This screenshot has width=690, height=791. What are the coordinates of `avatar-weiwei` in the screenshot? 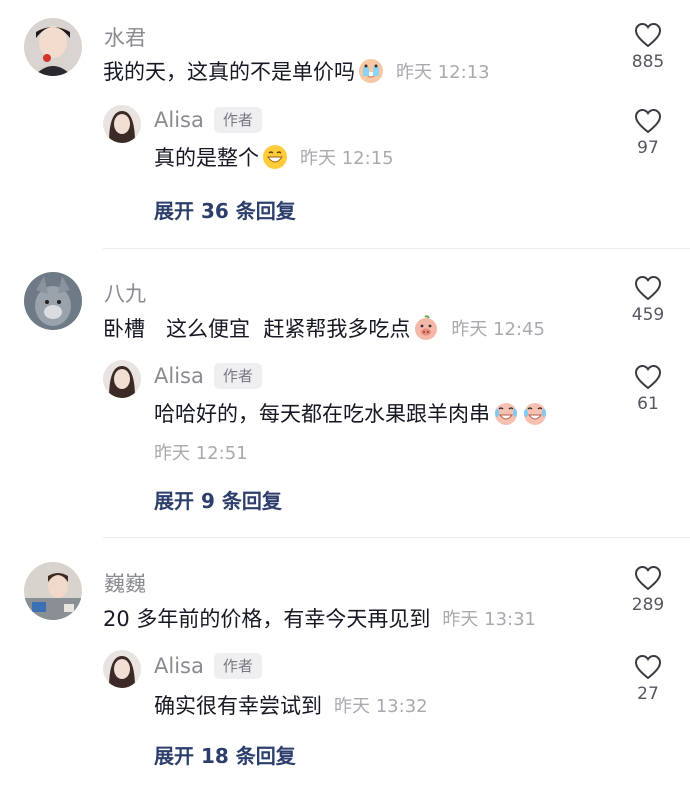 It's located at (53, 591).